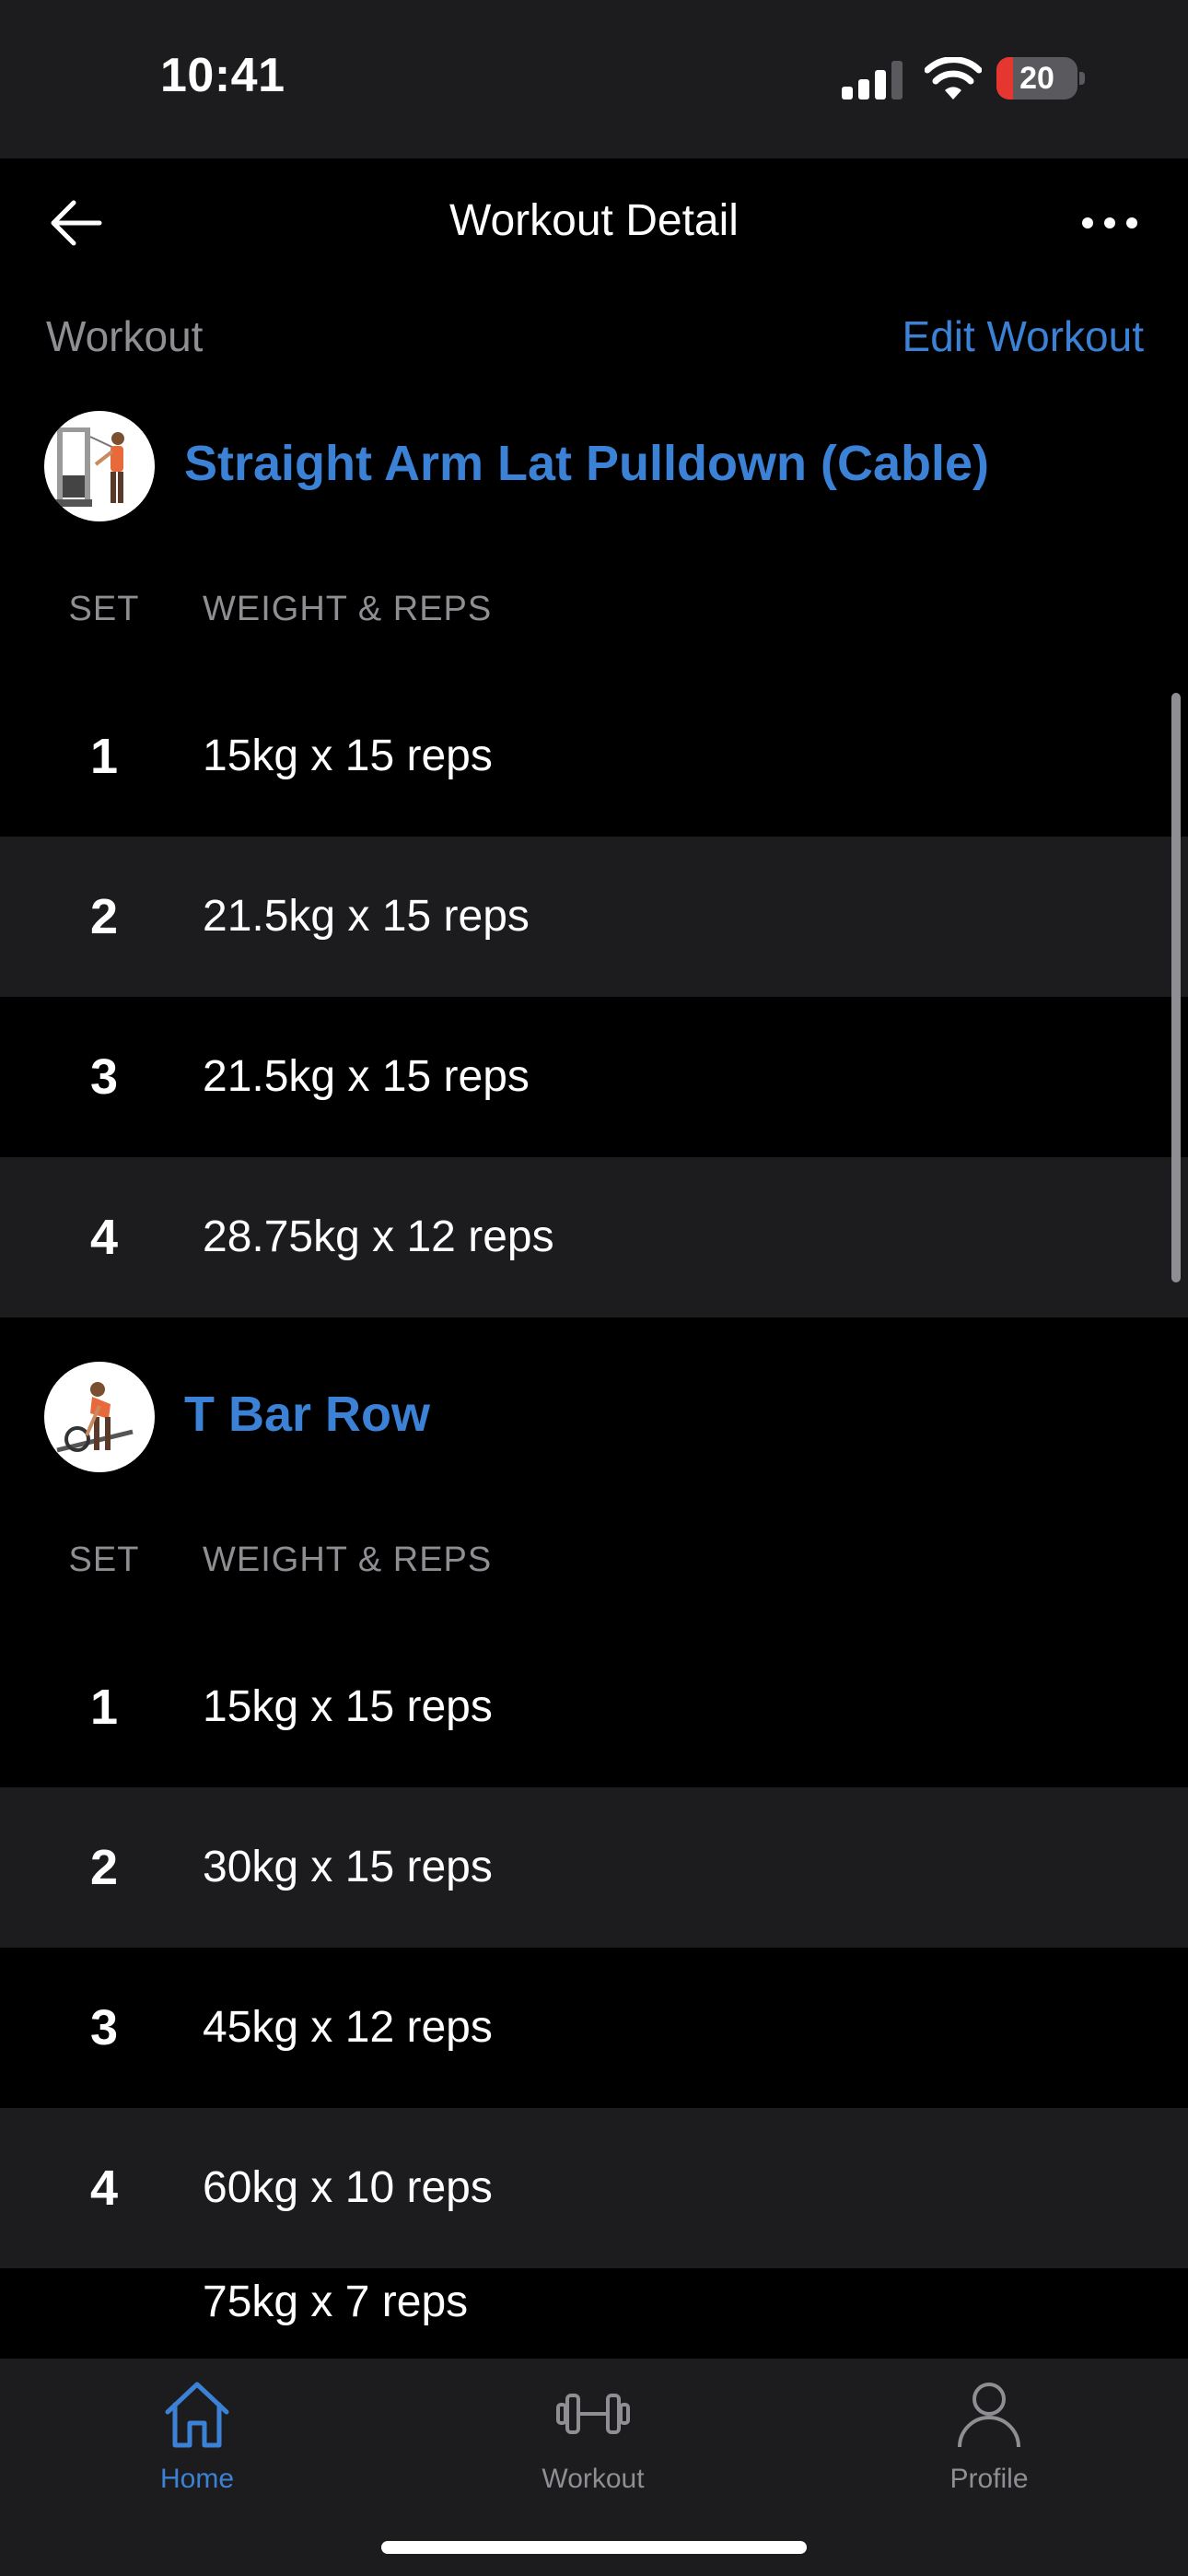  Describe the element at coordinates (594, 79) in the screenshot. I see `status-bar: 10:41 20` at that location.